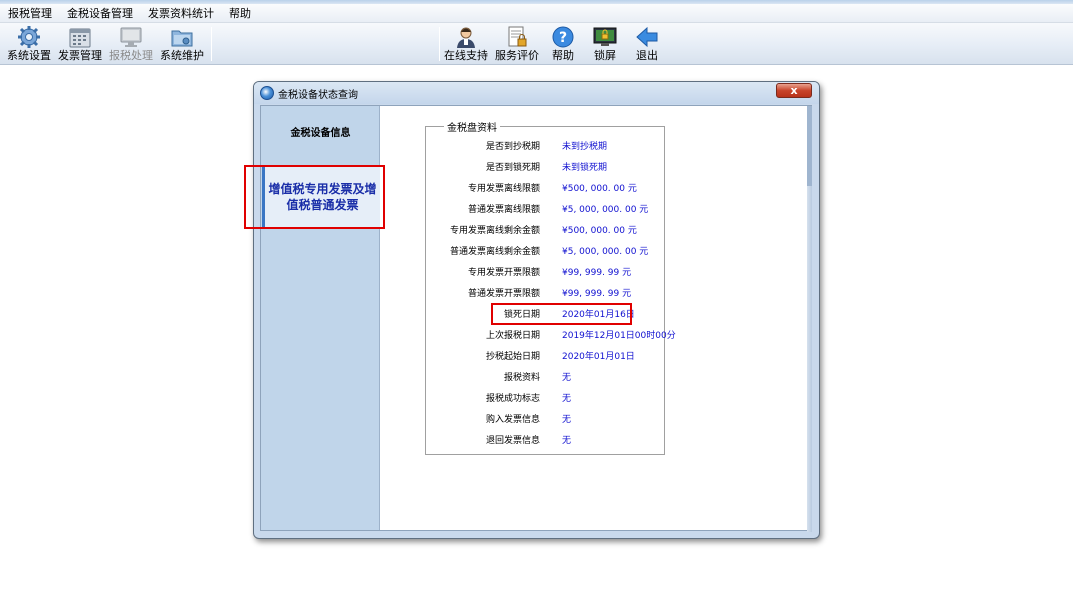 Image resolution: width=1073 pixels, height=594 pixels. I want to click on info-key: 上次报税日期, so click(512, 336).